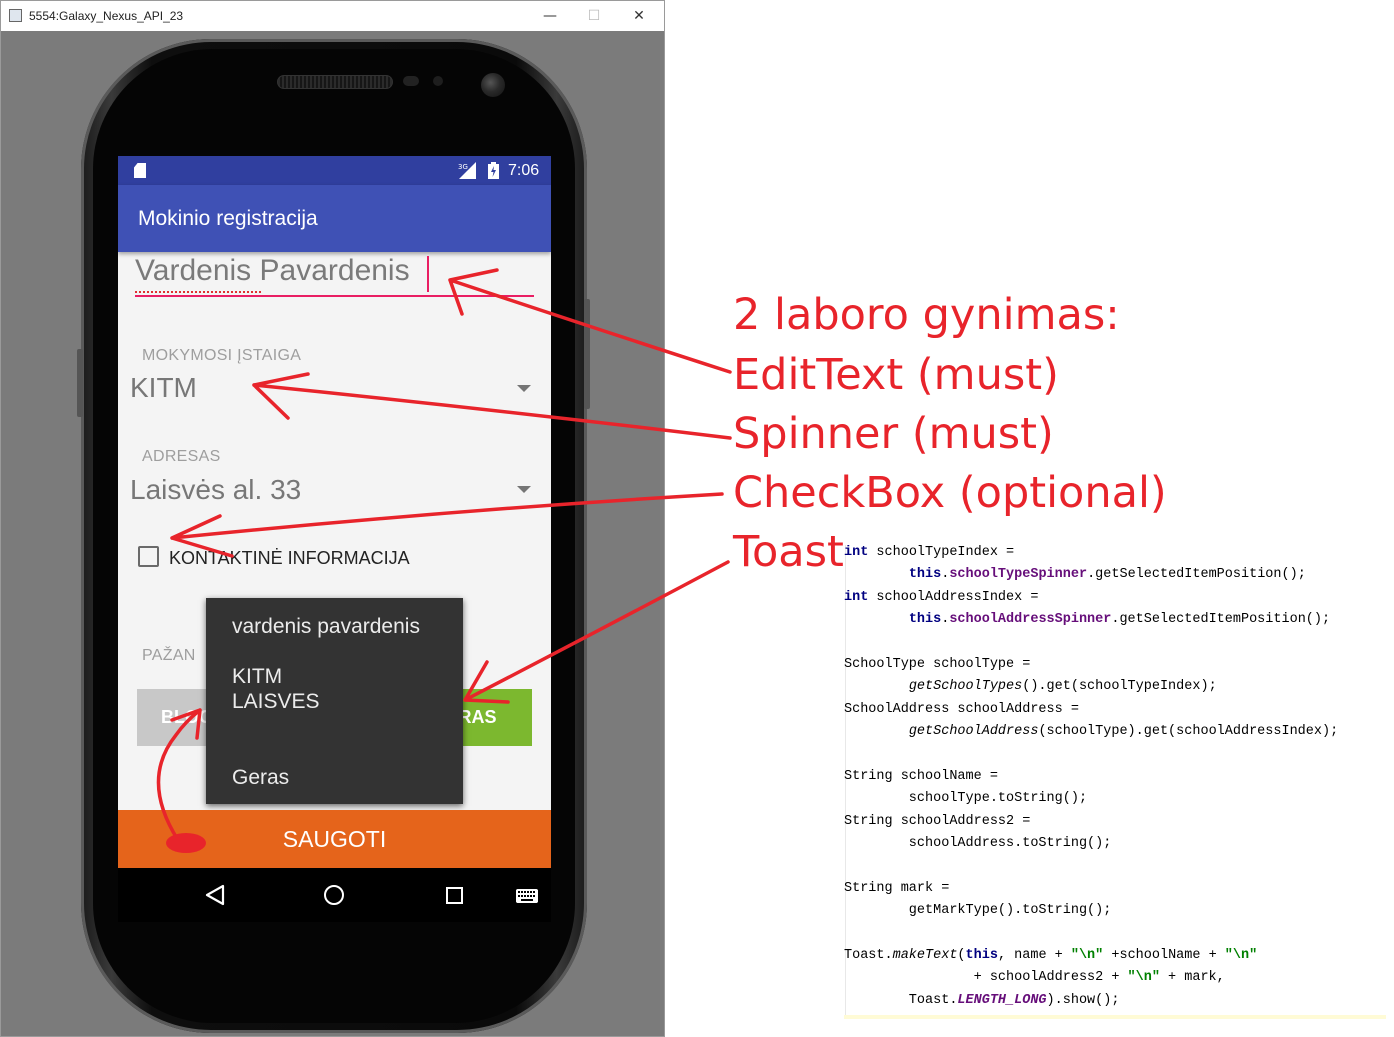 Image resolution: width=1394 pixels, height=1037 pixels. Describe the element at coordinates (527, 896) in the screenshot. I see `keyboard-icon` at that location.